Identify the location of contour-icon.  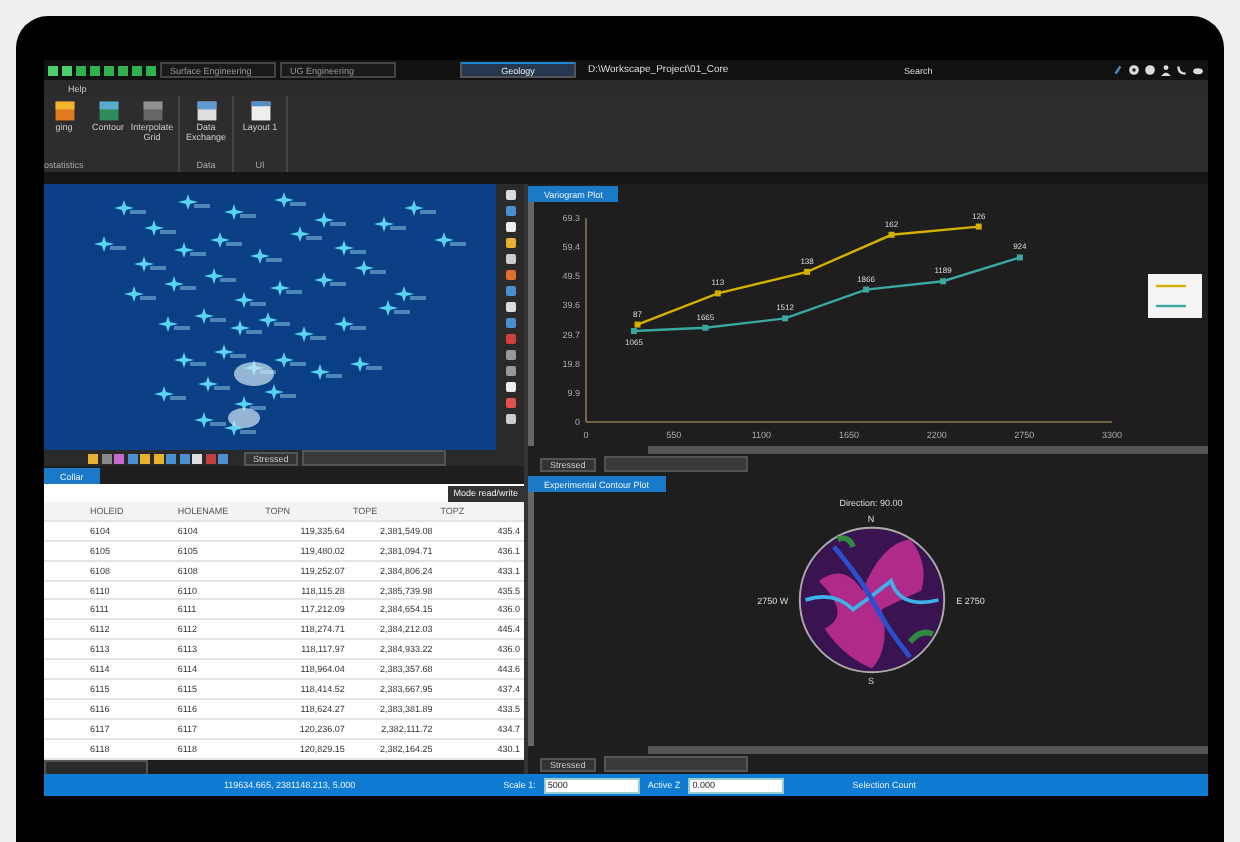
(108, 111).